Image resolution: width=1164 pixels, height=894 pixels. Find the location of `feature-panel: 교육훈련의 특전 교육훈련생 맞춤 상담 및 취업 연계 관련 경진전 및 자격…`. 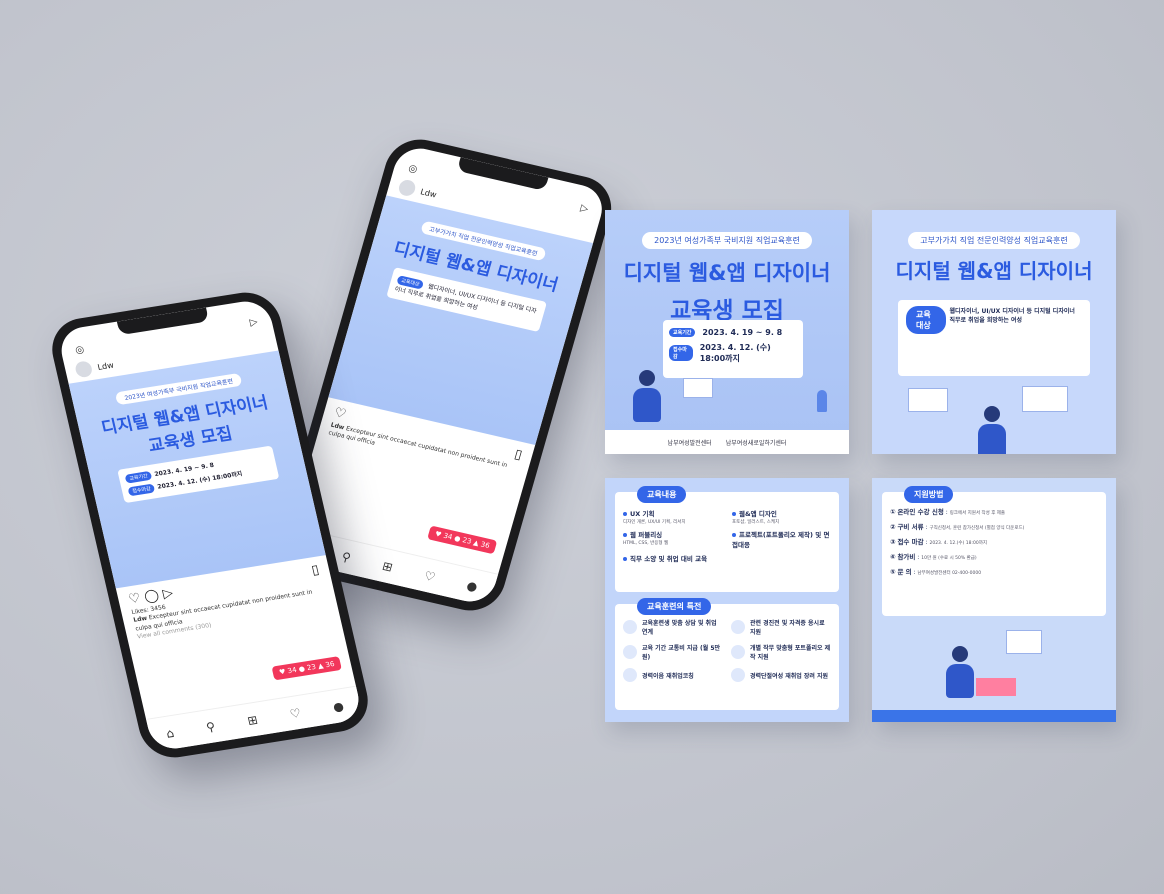

feature-panel: 교육훈련의 특전 교육훈련생 맞춤 상담 및 취업 연계 관련 경진전 및 자격… is located at coordinates (727, 654).